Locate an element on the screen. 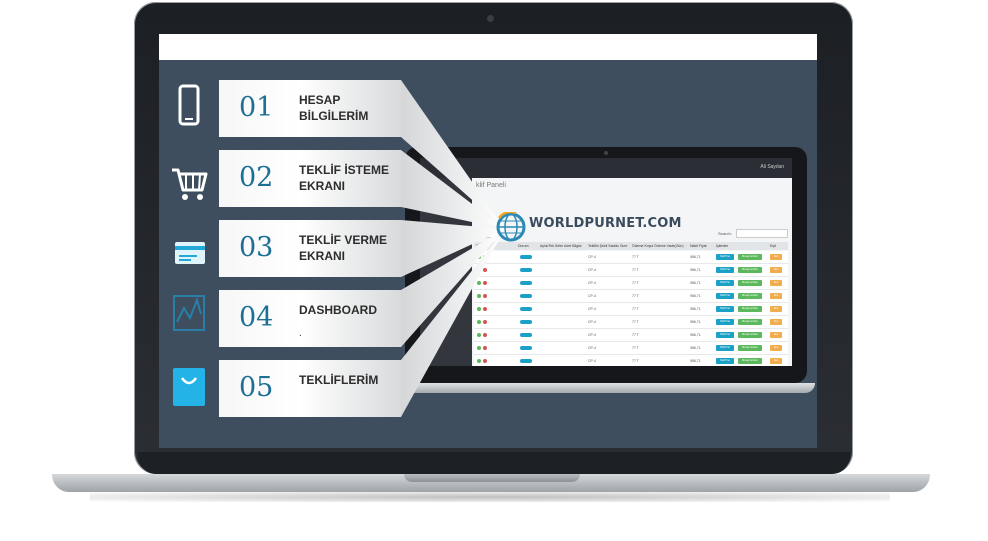  card-number: 03 is located at coordinates (256, 247).